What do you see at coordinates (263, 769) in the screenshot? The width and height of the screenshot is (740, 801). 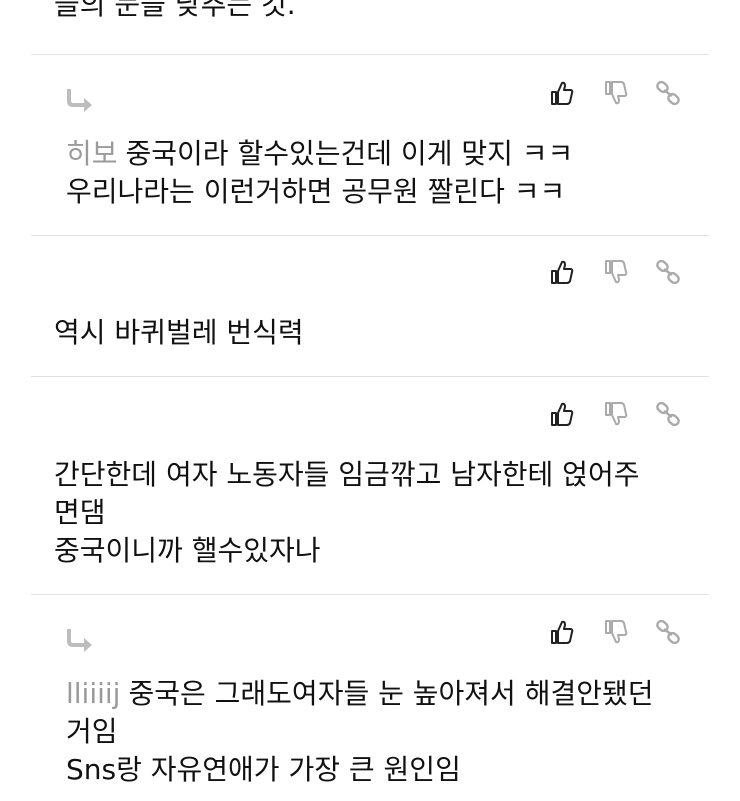 I see `comment-line: Sns랑 자유연애가 가장 큰 원인임` at bounding box center [263, 769].